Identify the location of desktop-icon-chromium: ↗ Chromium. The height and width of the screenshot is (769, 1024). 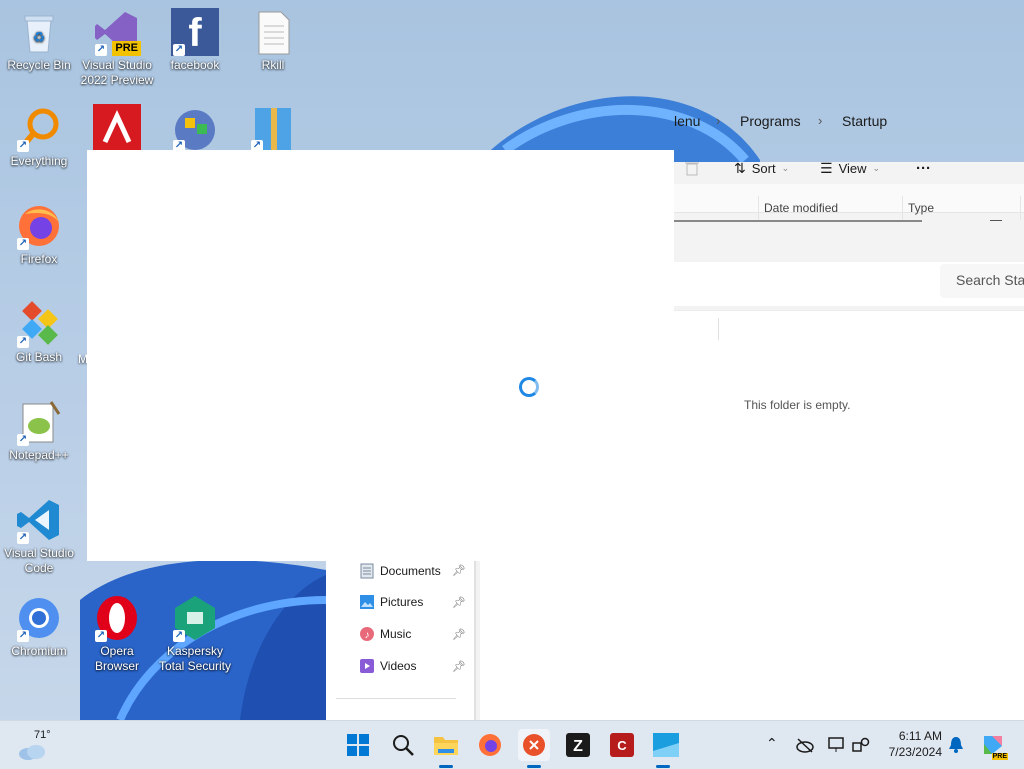
(39, 626).